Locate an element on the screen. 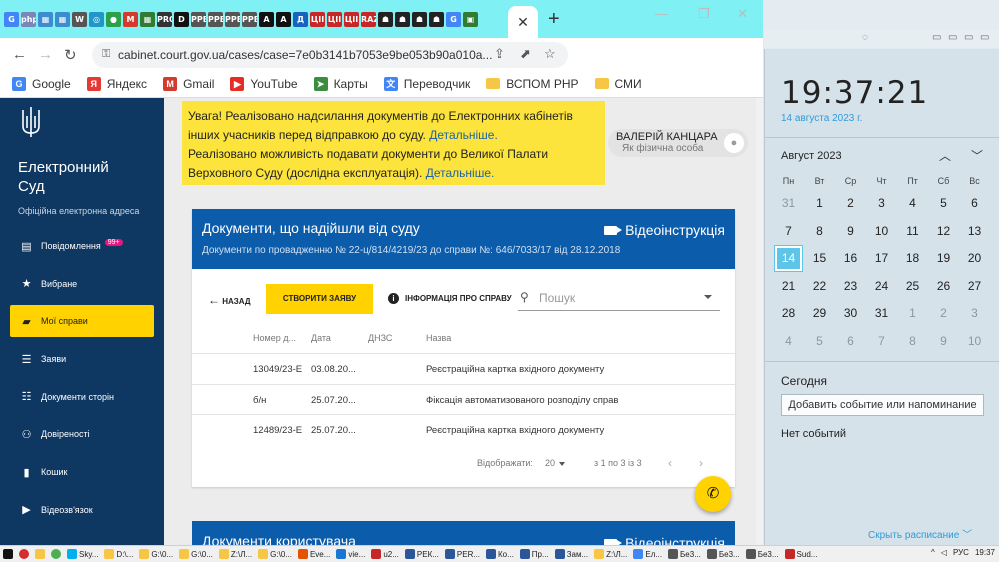 This screenshot has width=999, height=562. calendar-day: 21 is located at coordinates (788, 287).